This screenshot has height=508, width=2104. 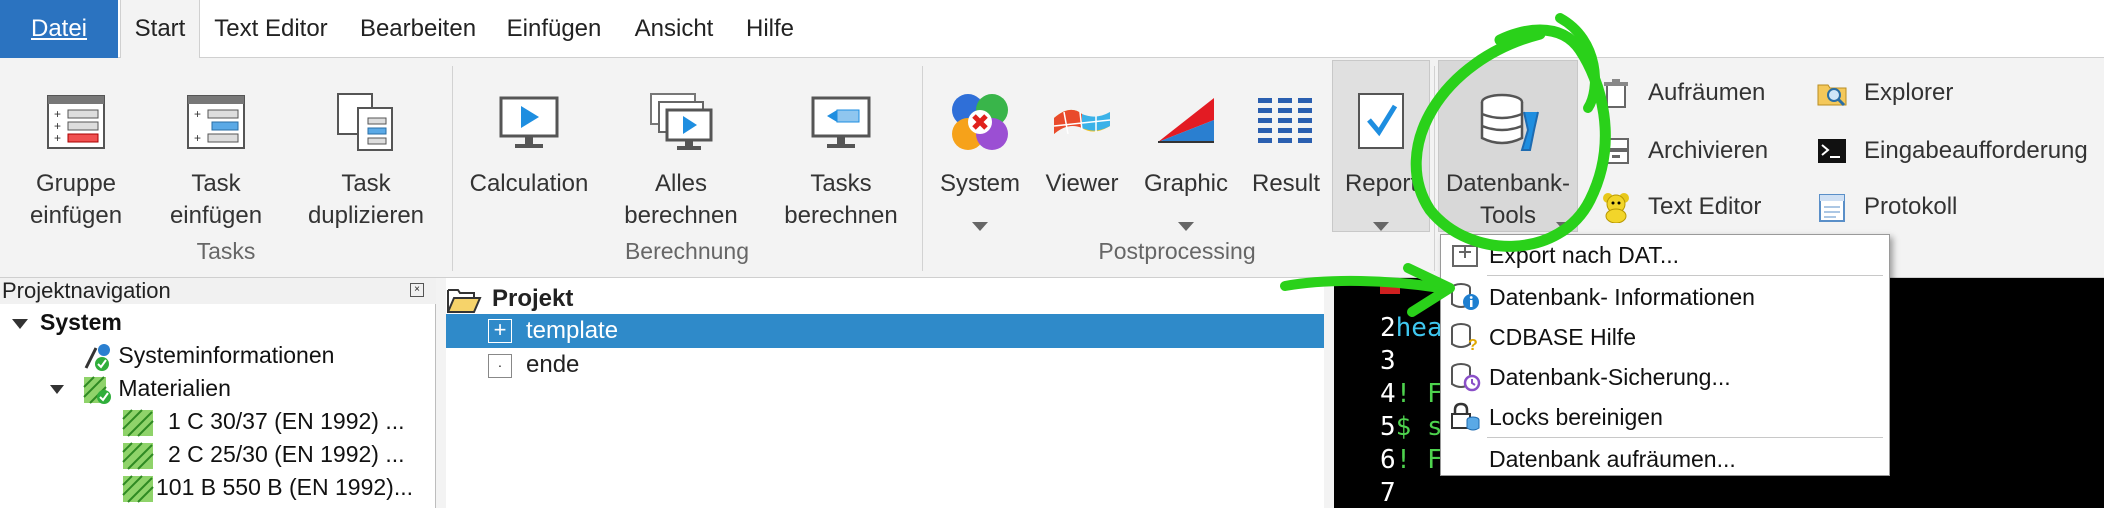 What do you see at coordinates (681, 121) in the screenshot?
I see `monitors-play-icon` at bounding box center [681, 121].